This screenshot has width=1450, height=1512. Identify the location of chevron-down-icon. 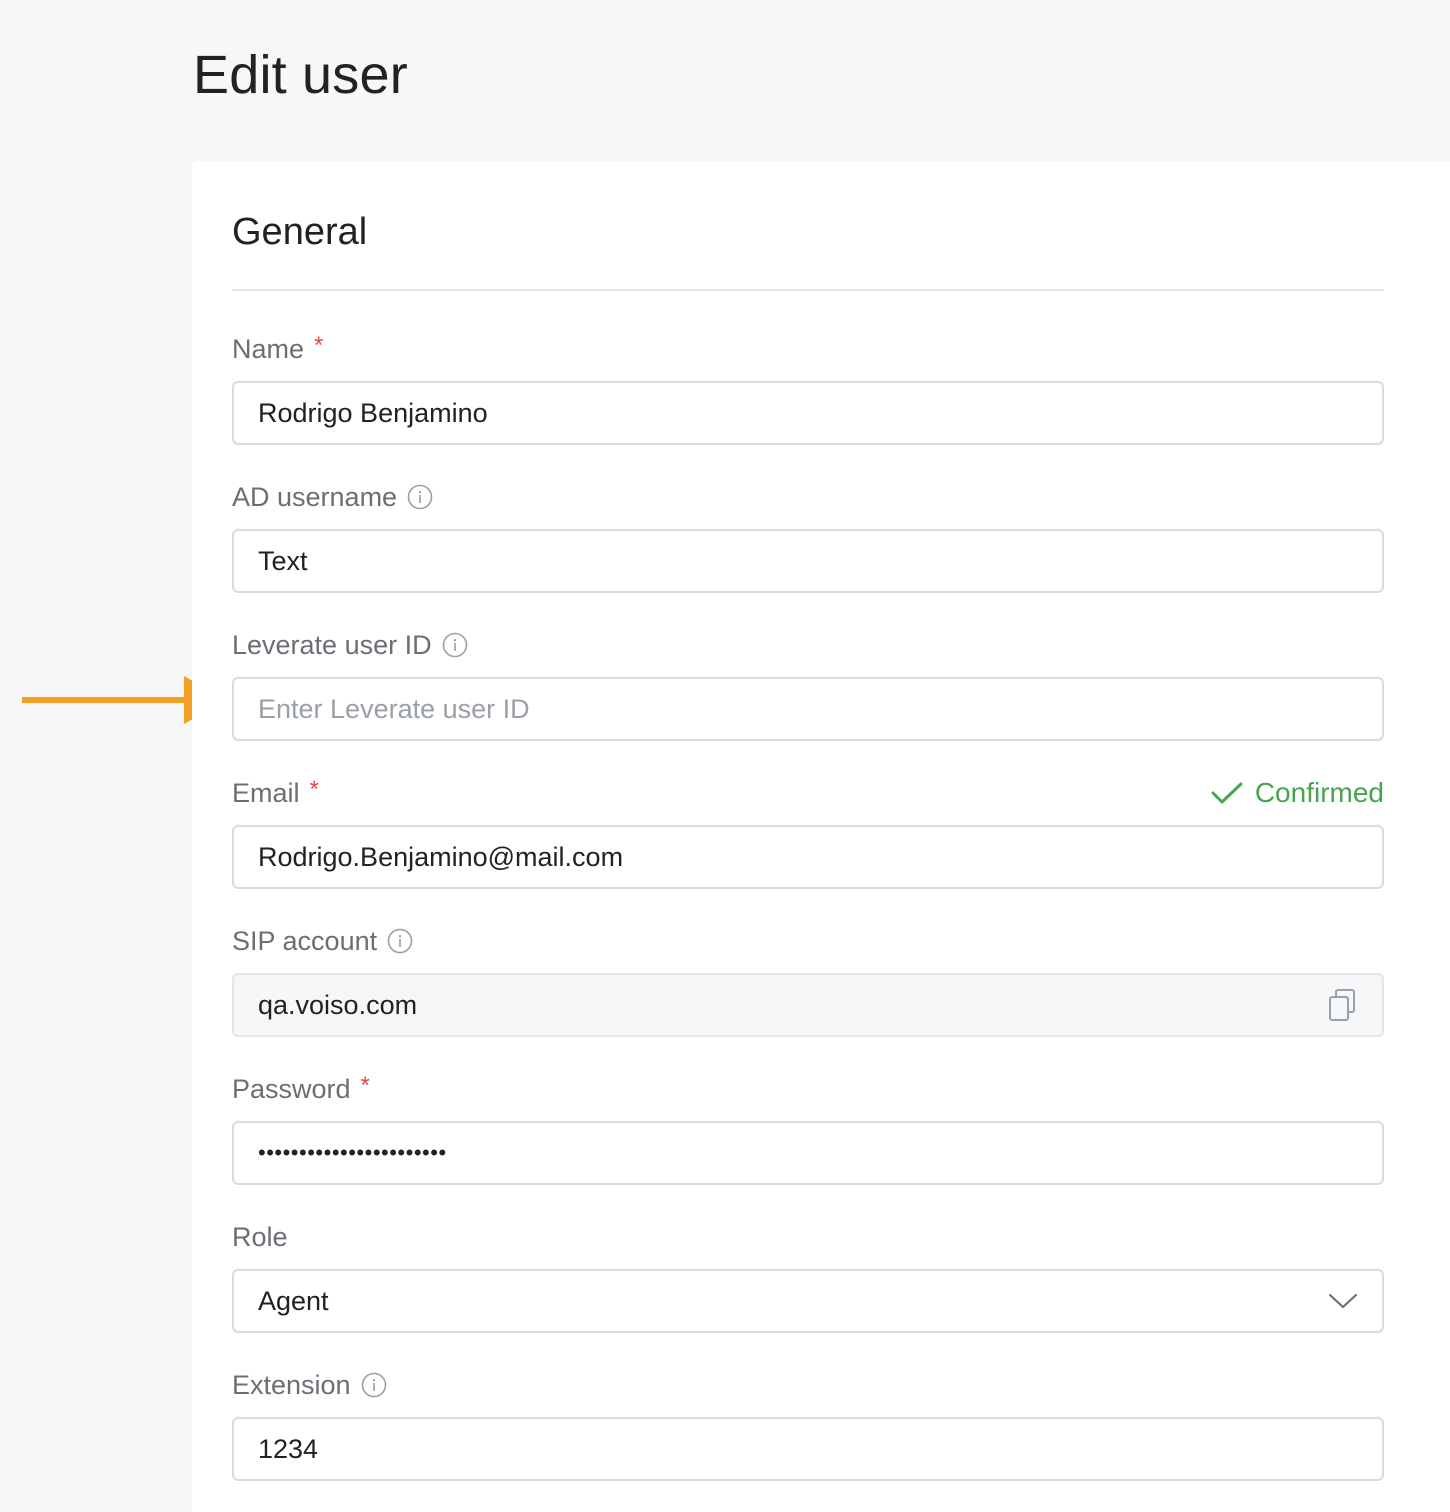
(1343, 1301).